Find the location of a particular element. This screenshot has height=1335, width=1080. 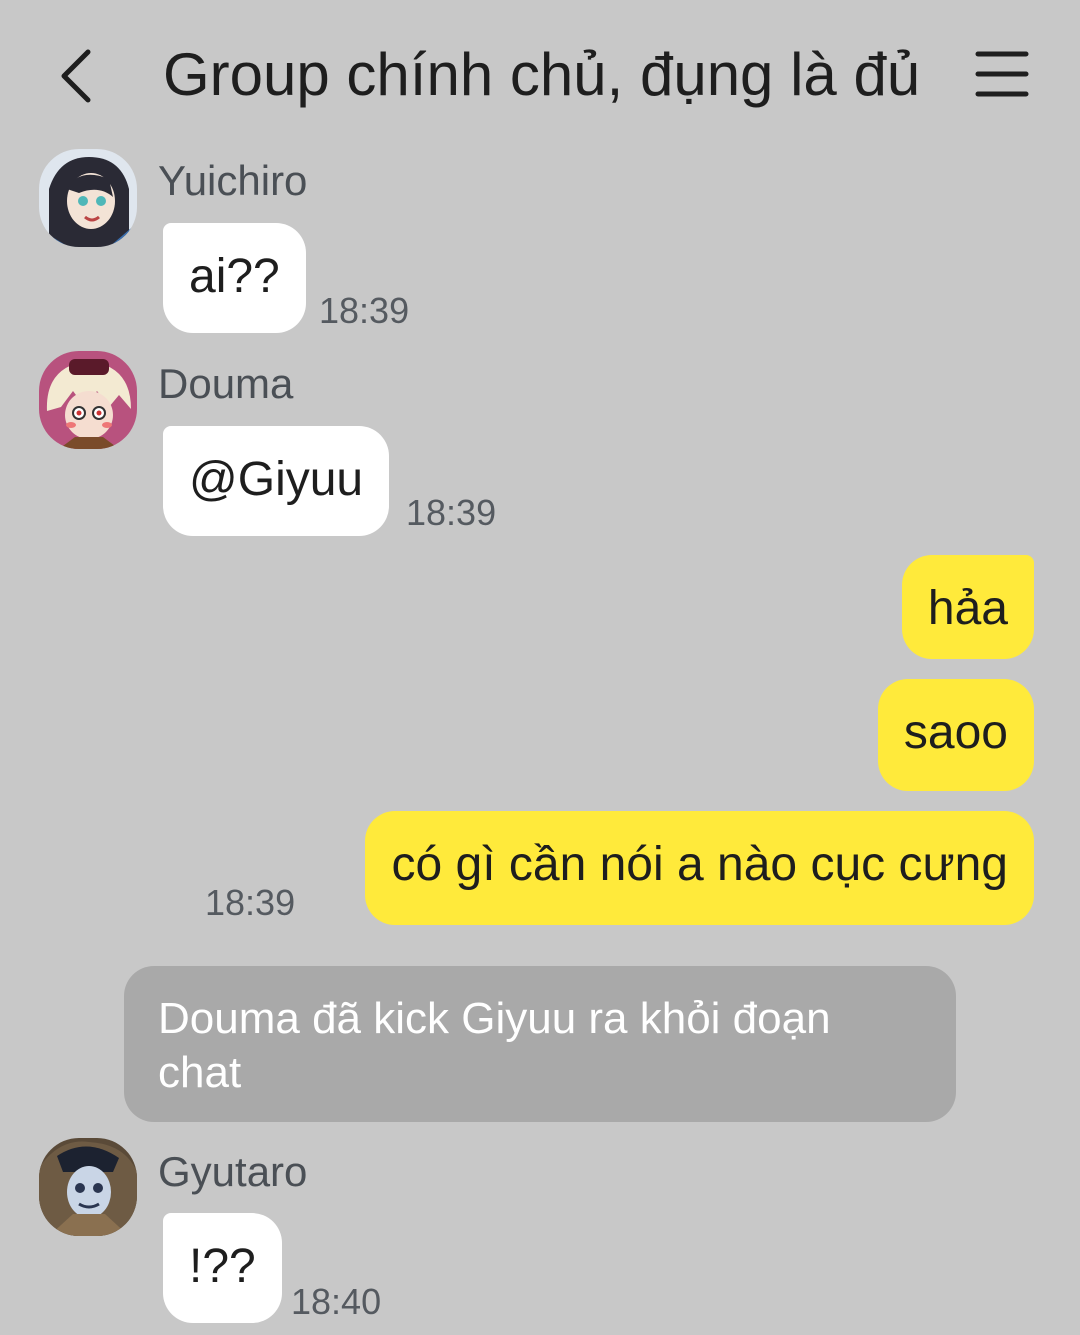

sender-name: Douma is located at coordinates (226, 383).